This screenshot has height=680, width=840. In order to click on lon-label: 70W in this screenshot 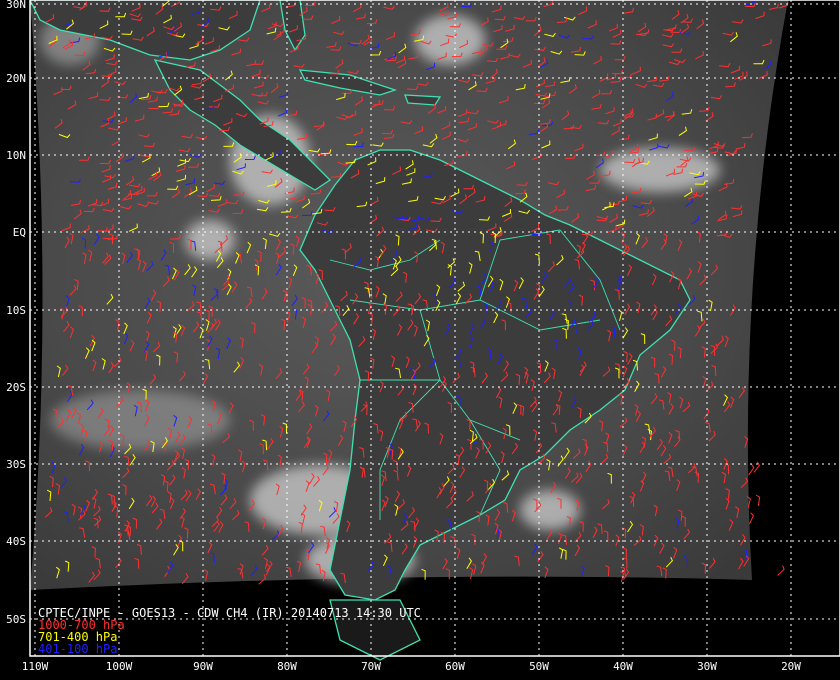, I will do `click(371, 666)`.